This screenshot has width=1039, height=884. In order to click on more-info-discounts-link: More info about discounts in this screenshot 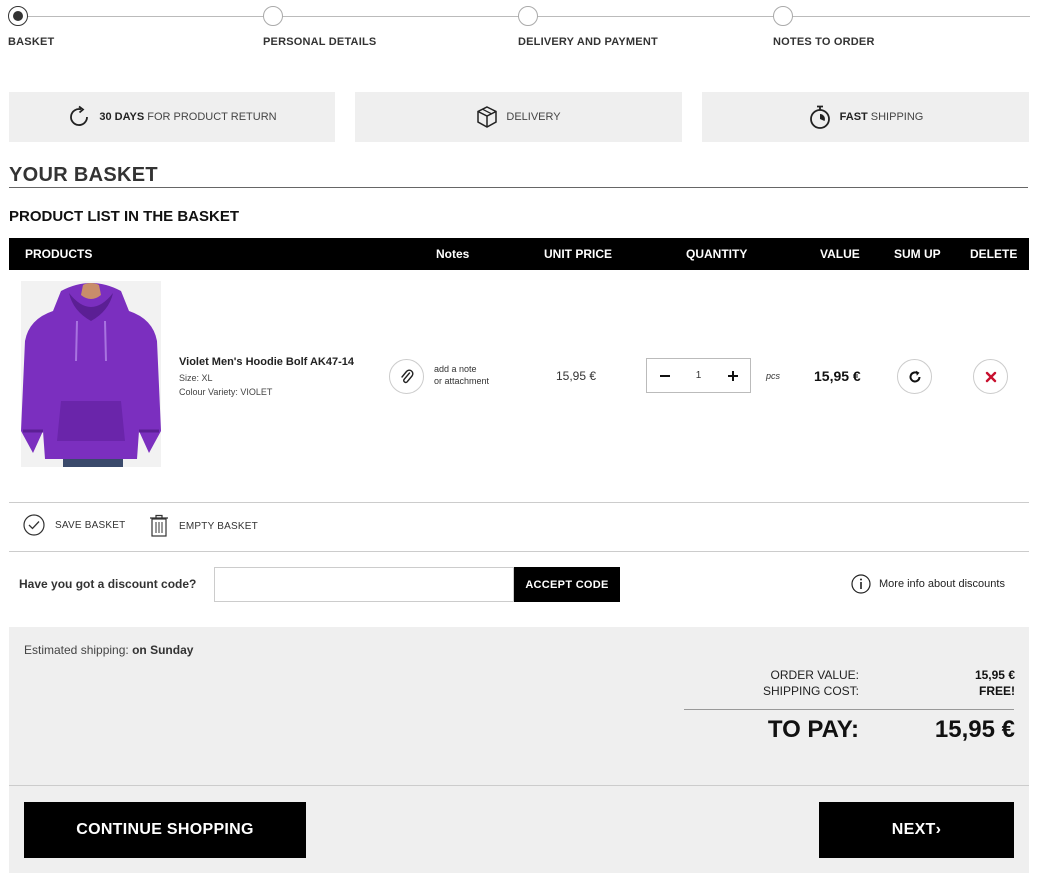, I will do `click(928, 584)`.